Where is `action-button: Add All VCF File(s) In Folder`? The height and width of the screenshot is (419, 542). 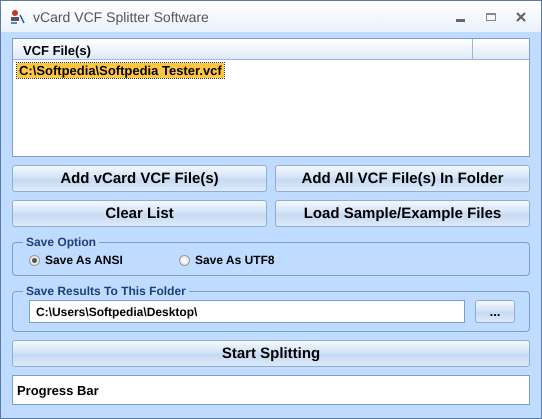
action-button: Add All VCF File(s) In Folder is located at coordinates (402, 178).